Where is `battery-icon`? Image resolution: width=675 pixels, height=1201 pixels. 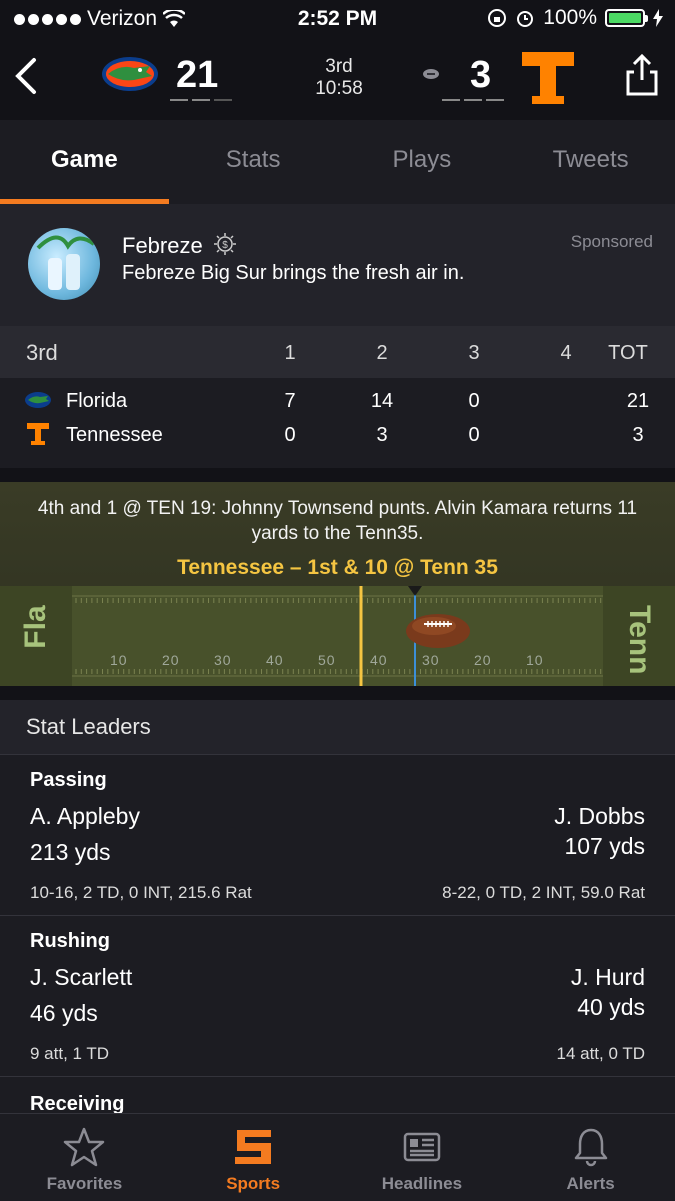
battery-icon is located at coordinates (626, 18).